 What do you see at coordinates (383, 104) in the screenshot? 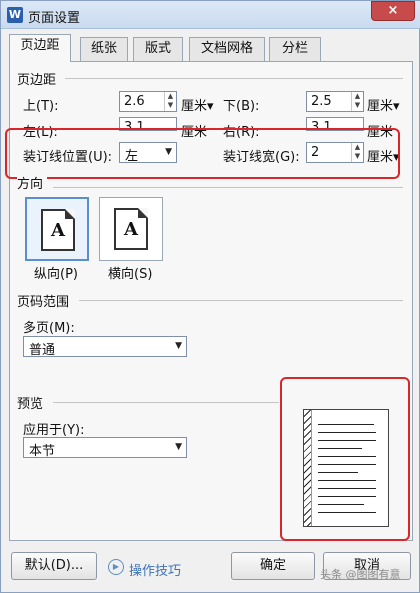
I see `bottom-margin-unit: 厘米▾` at bounding box center [383, 104].